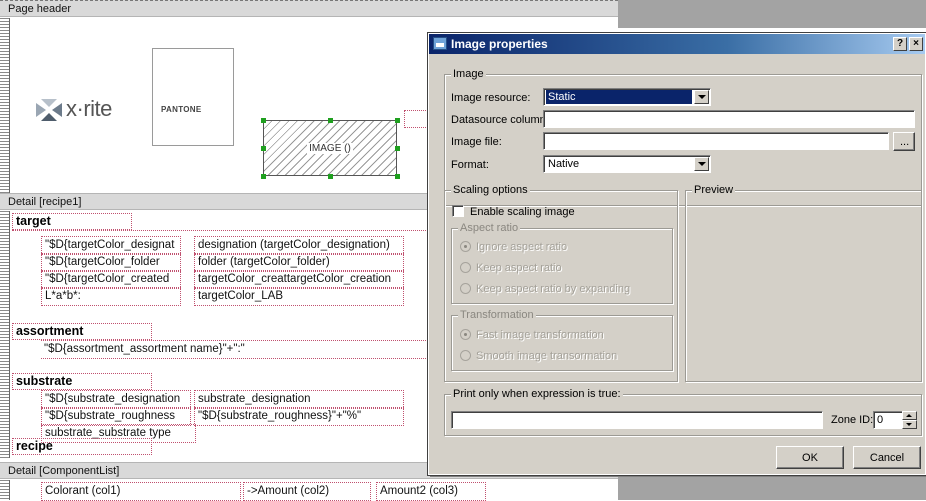 The height and width of the screenshot is (501, 926). I want to click on transformation-title: Transformation, so click(497, 315).